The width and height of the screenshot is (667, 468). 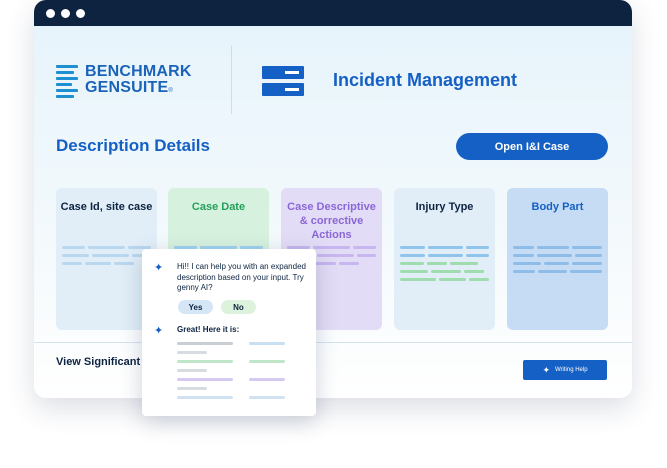 I want to click on writing-help-label: Writing Help, so click(x=571, y=370).